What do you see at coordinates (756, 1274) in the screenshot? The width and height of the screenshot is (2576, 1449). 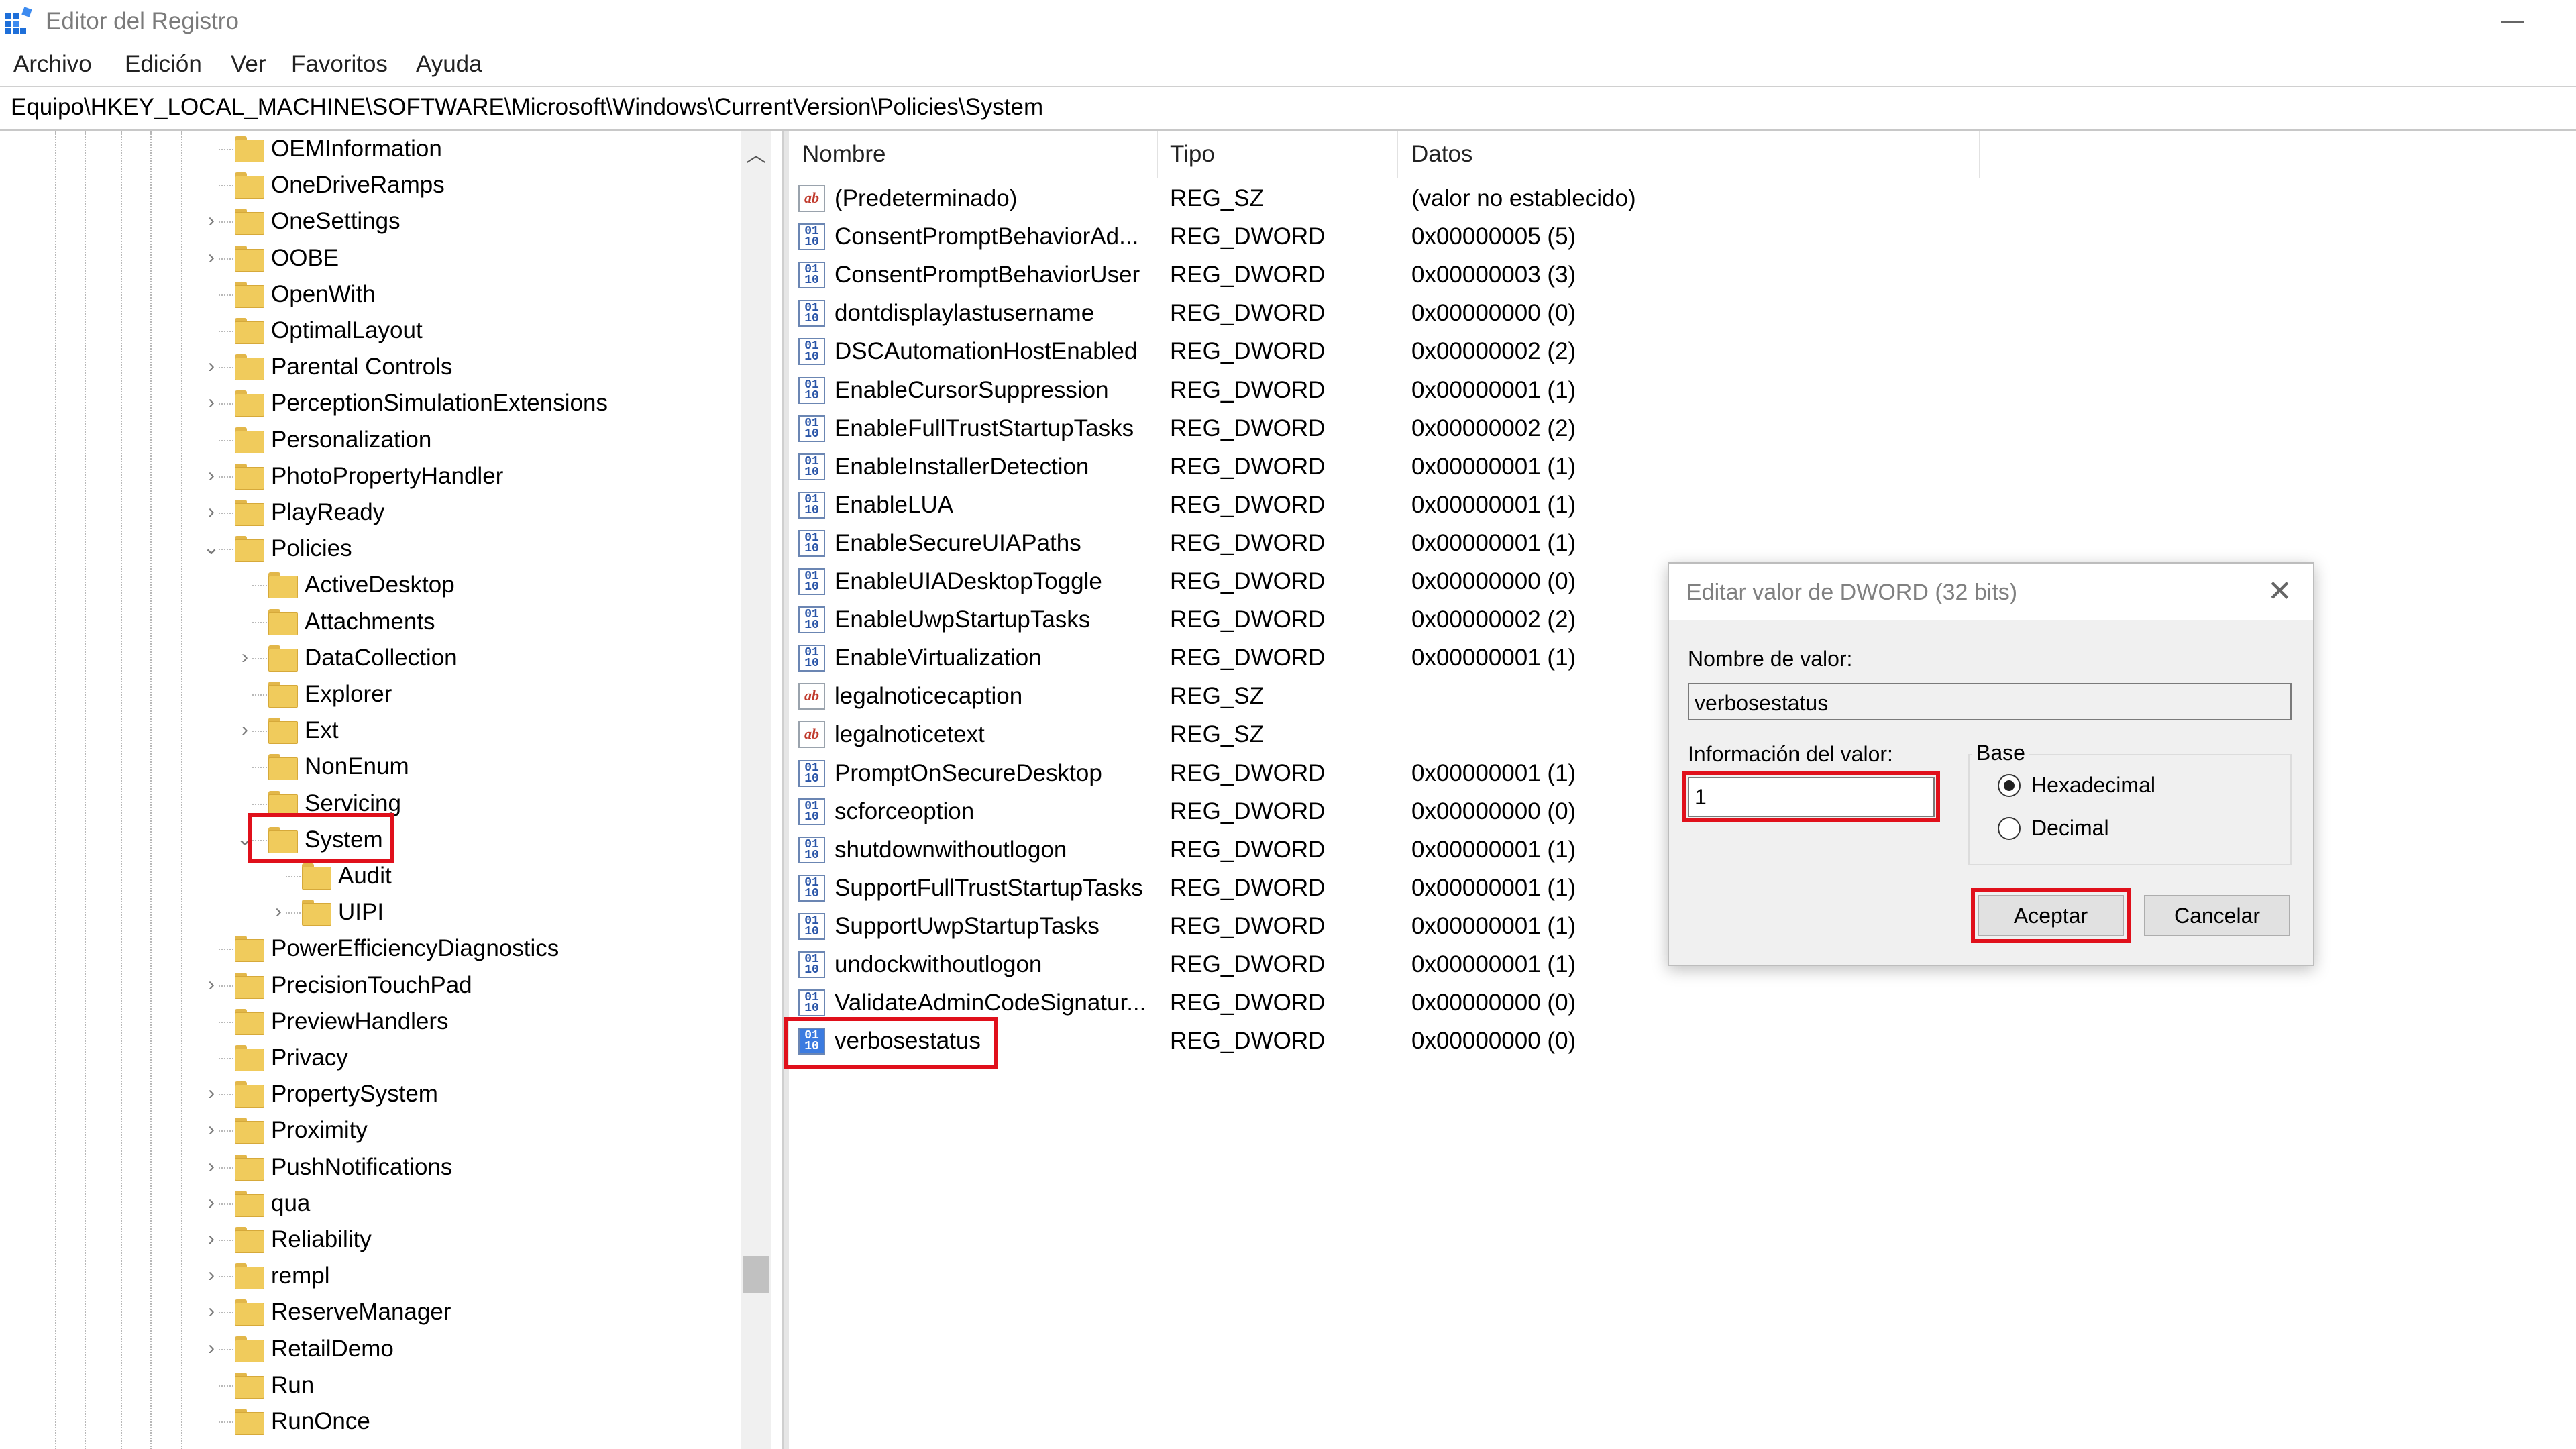 I see `scrollbar-thumb` at bounding box center [756, 1274].